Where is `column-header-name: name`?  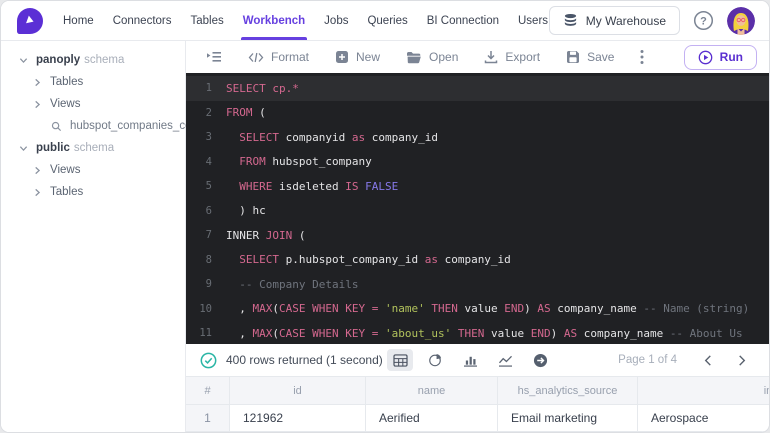
column-header-name: name is located at coordinates (432, 391).